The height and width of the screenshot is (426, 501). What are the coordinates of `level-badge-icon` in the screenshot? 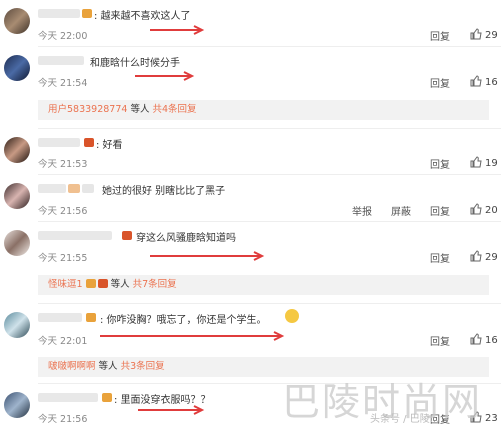 It's located at (88, 188).